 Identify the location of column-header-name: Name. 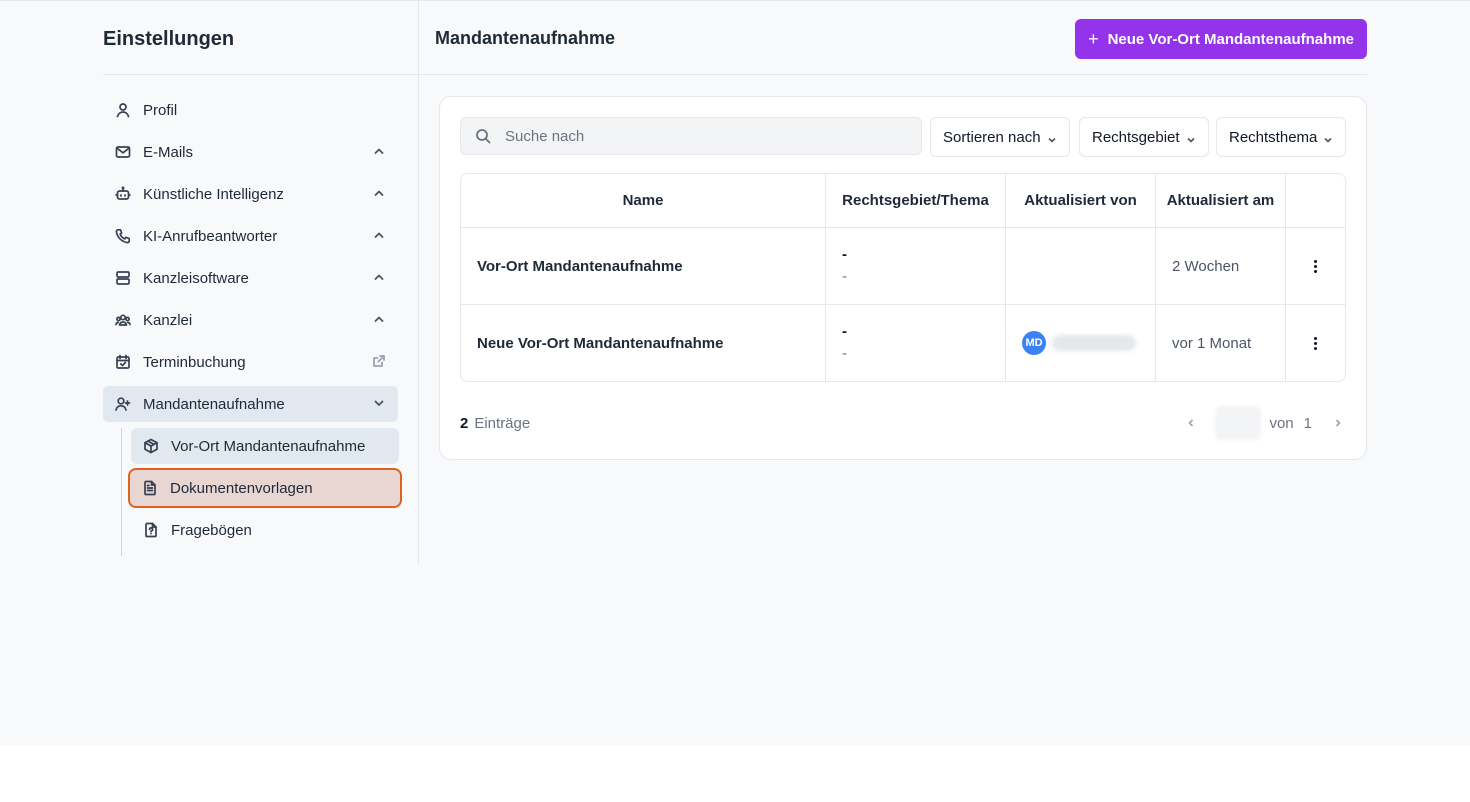
(643, 200).